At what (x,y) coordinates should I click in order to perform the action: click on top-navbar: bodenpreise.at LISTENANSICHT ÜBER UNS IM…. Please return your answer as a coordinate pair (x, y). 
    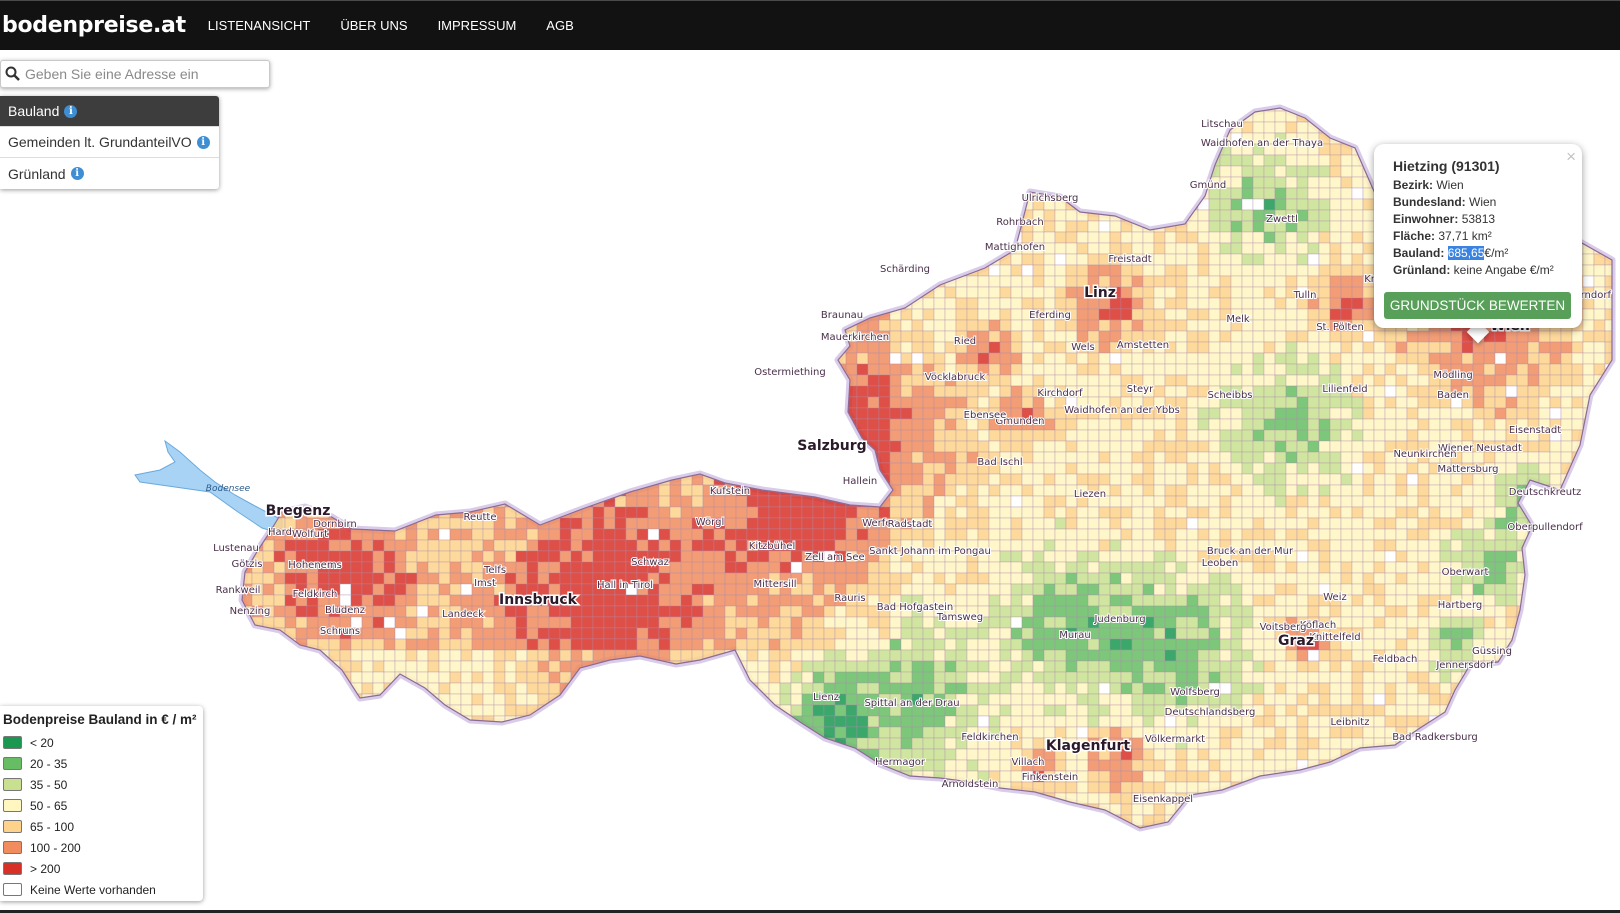
    Looking at the image, I should click on (810, 25).